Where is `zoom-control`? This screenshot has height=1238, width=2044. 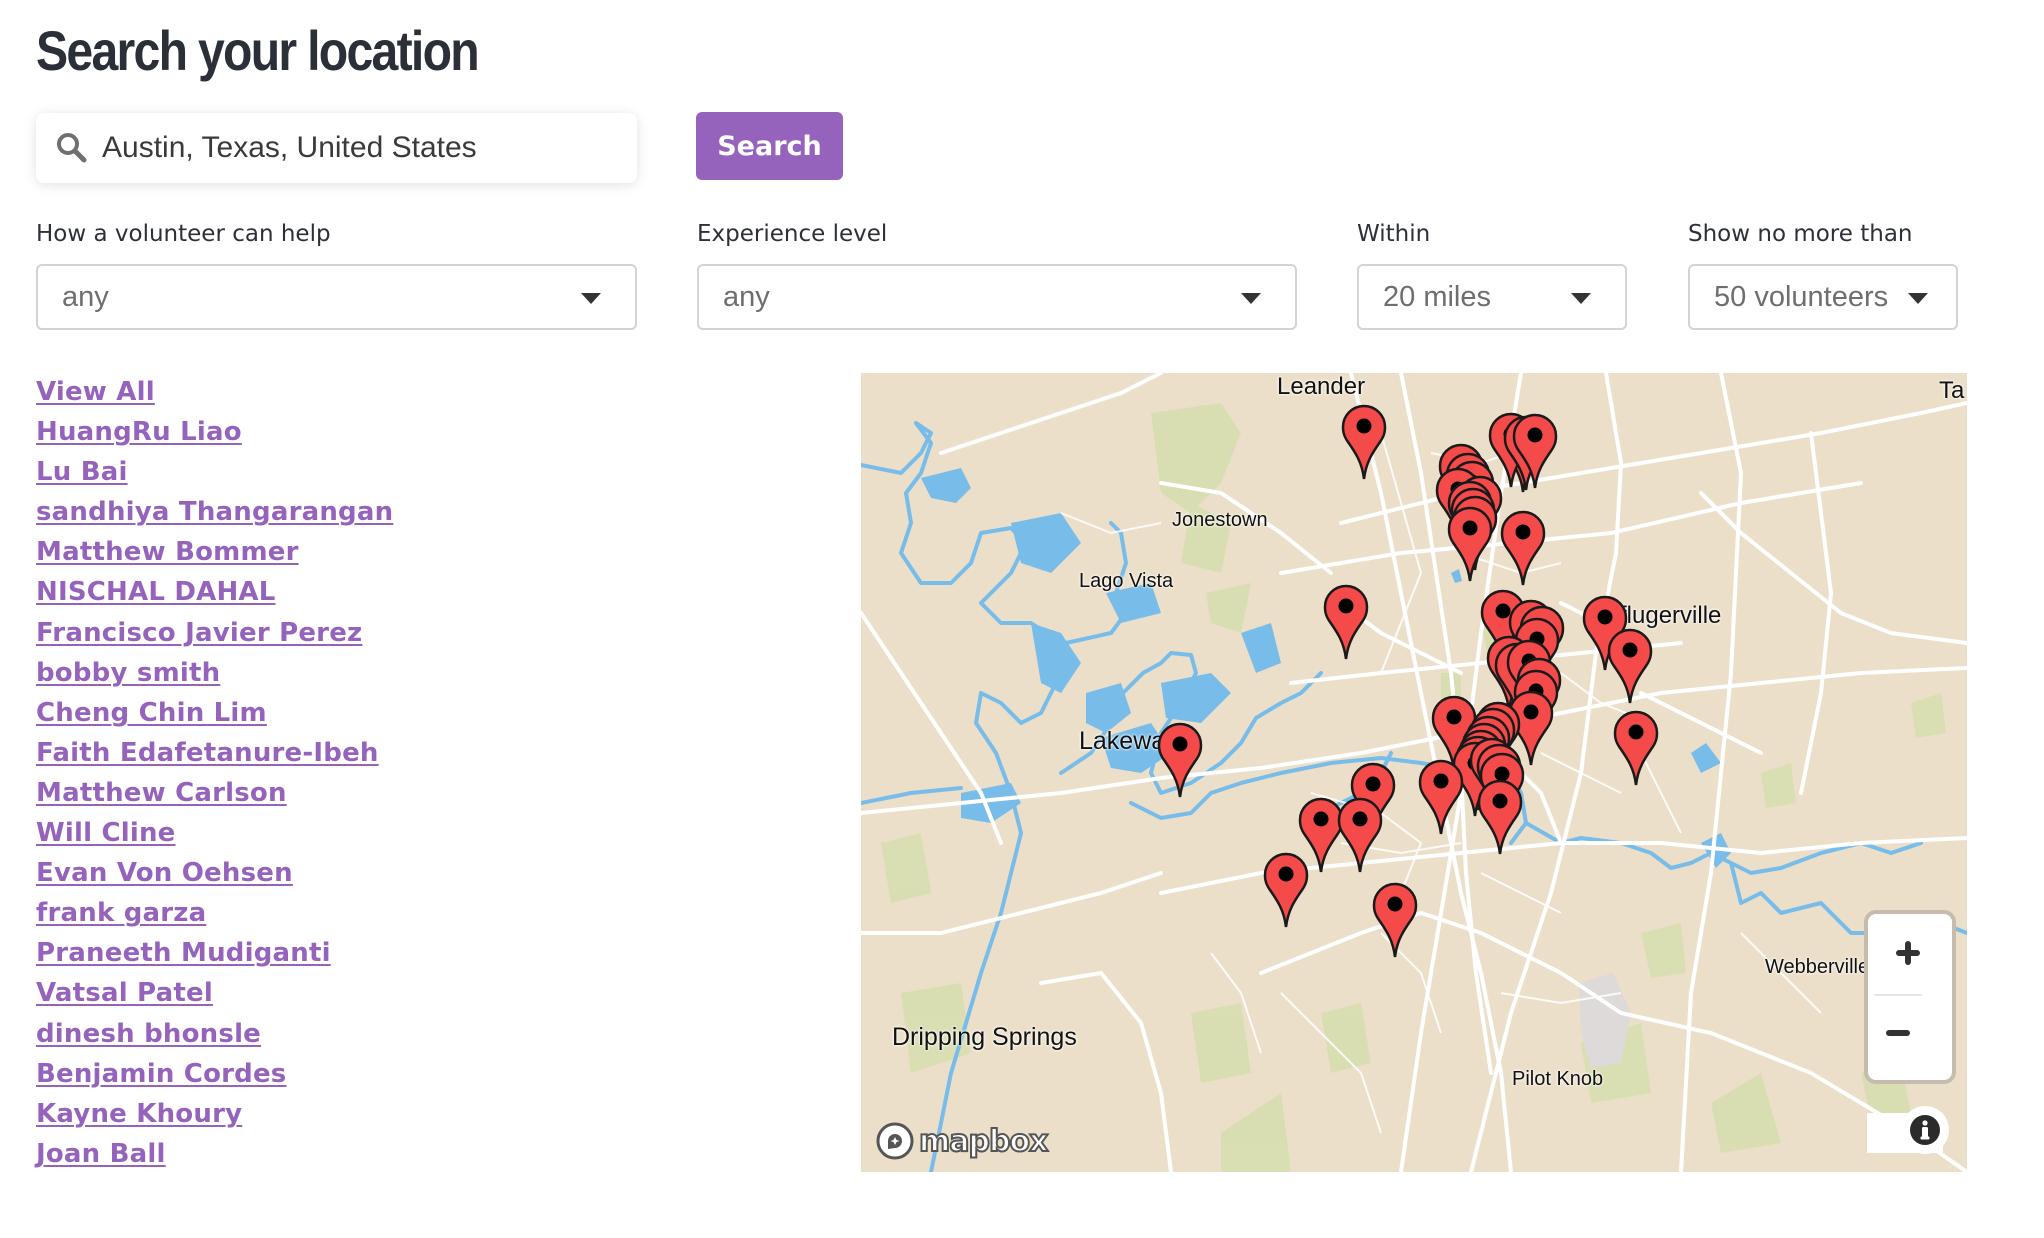
zoom-control is located at coordinates (1910, 997).